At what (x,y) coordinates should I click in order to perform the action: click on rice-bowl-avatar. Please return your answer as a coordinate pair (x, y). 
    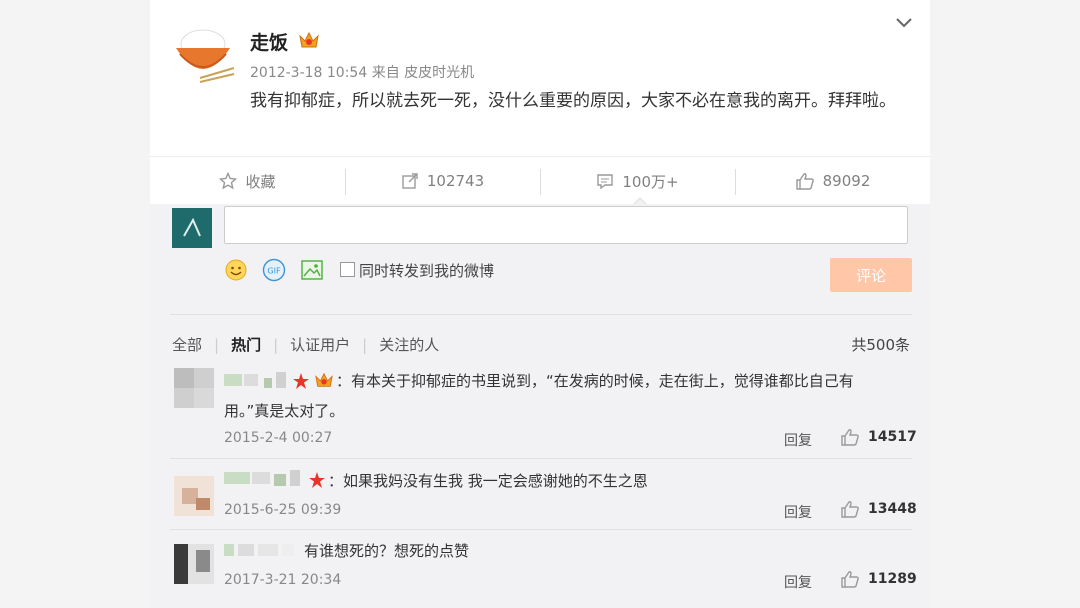
    Looking at the image, I should click on (203, 53).